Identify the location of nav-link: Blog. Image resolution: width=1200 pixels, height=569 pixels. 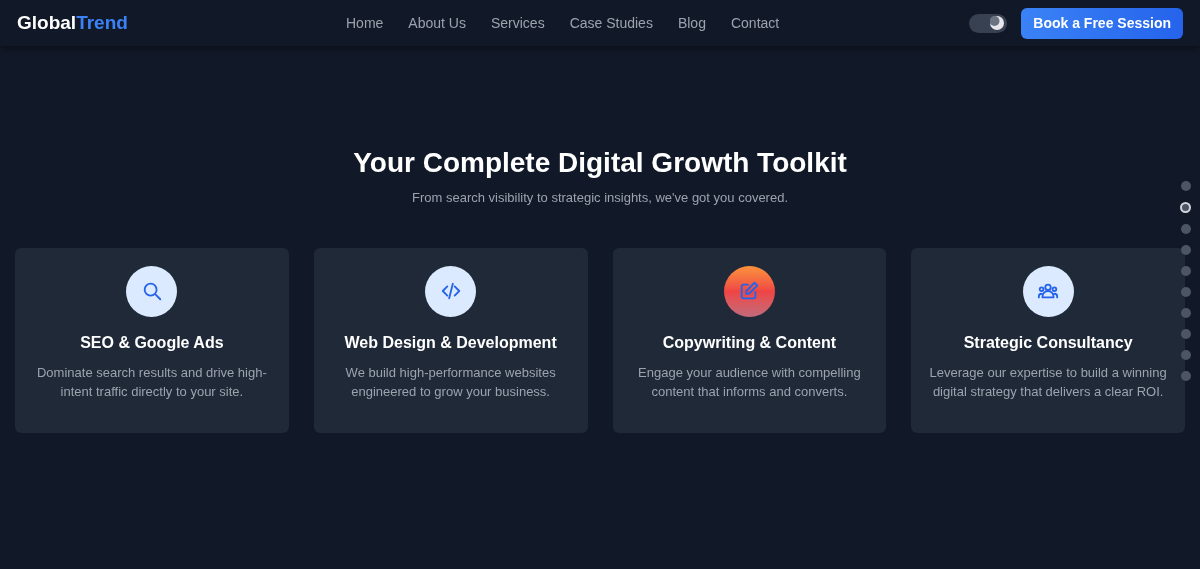
(691, 23).